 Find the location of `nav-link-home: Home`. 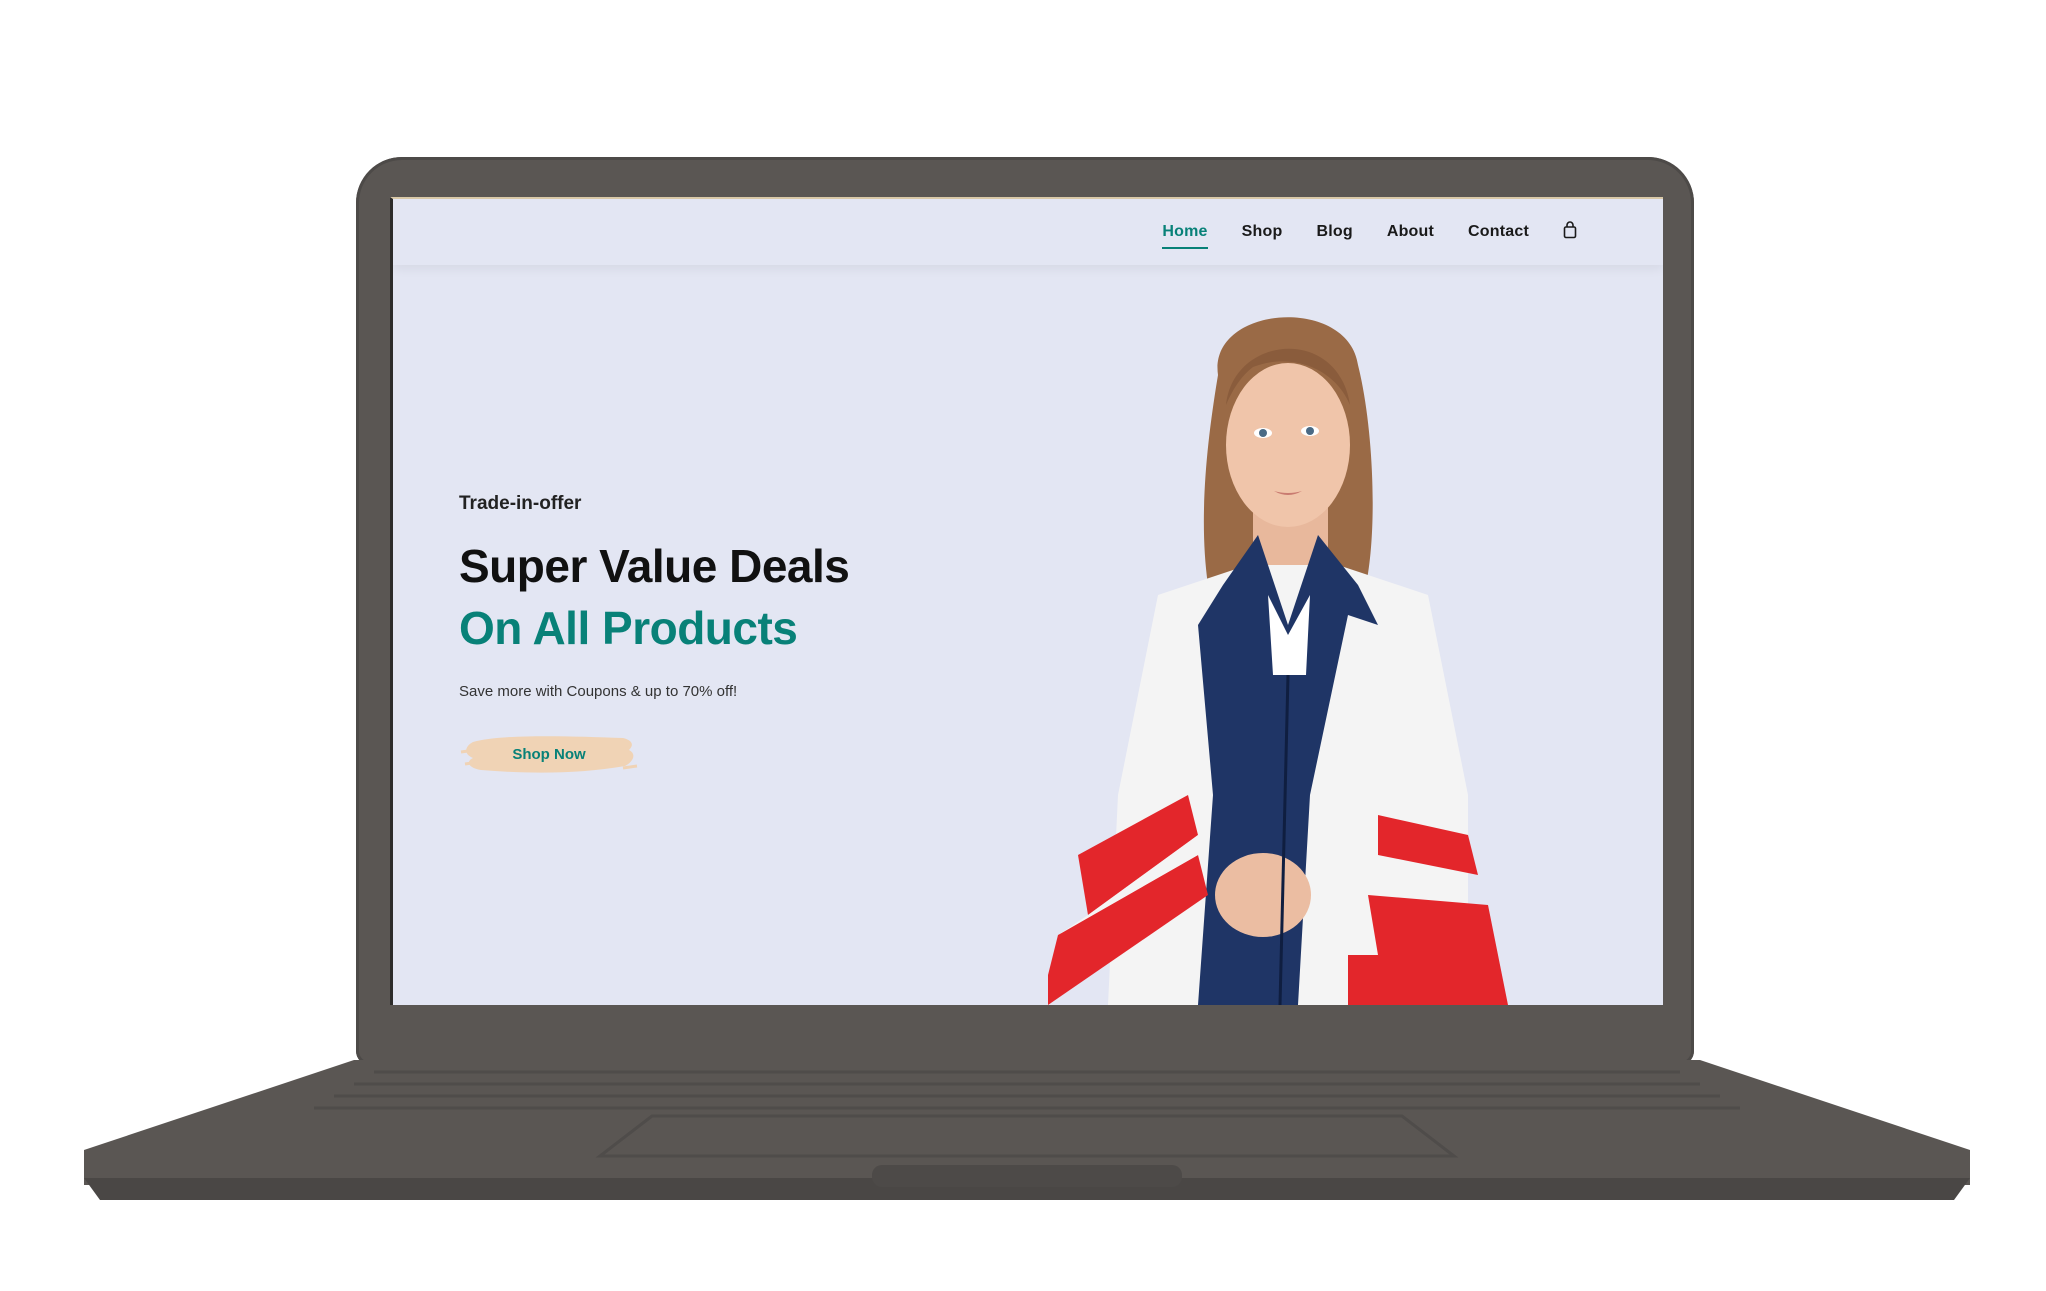

nav-link-home: Home is located at coordinates (1185, 236).